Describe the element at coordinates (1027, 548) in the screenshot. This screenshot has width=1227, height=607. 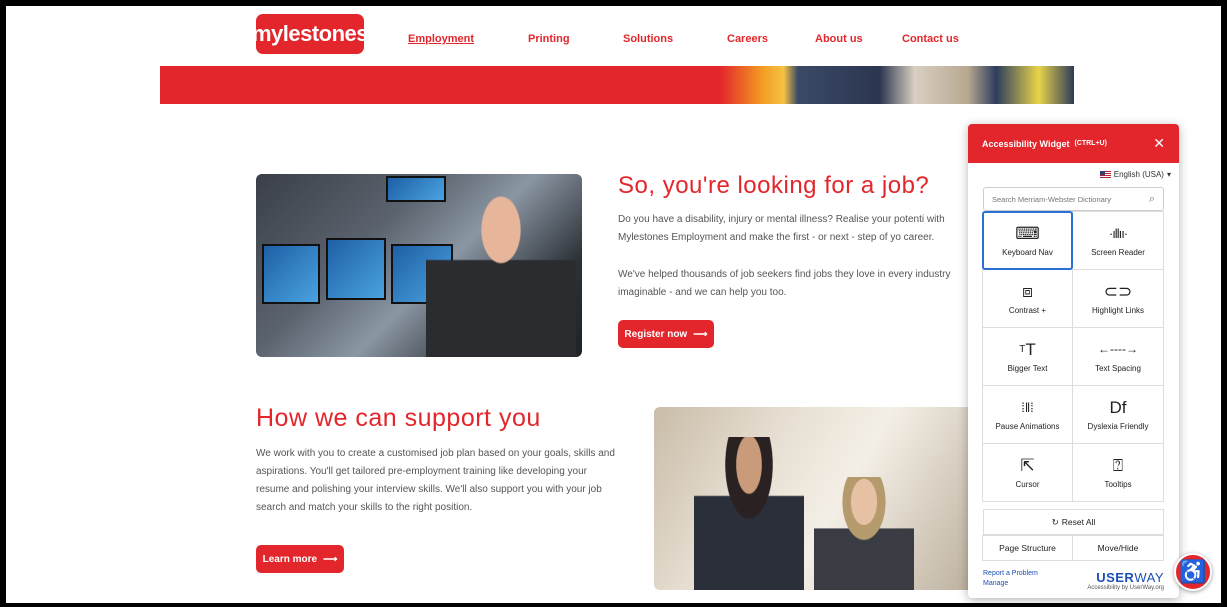
I see `page-structure-button: Page Structure` at that location.